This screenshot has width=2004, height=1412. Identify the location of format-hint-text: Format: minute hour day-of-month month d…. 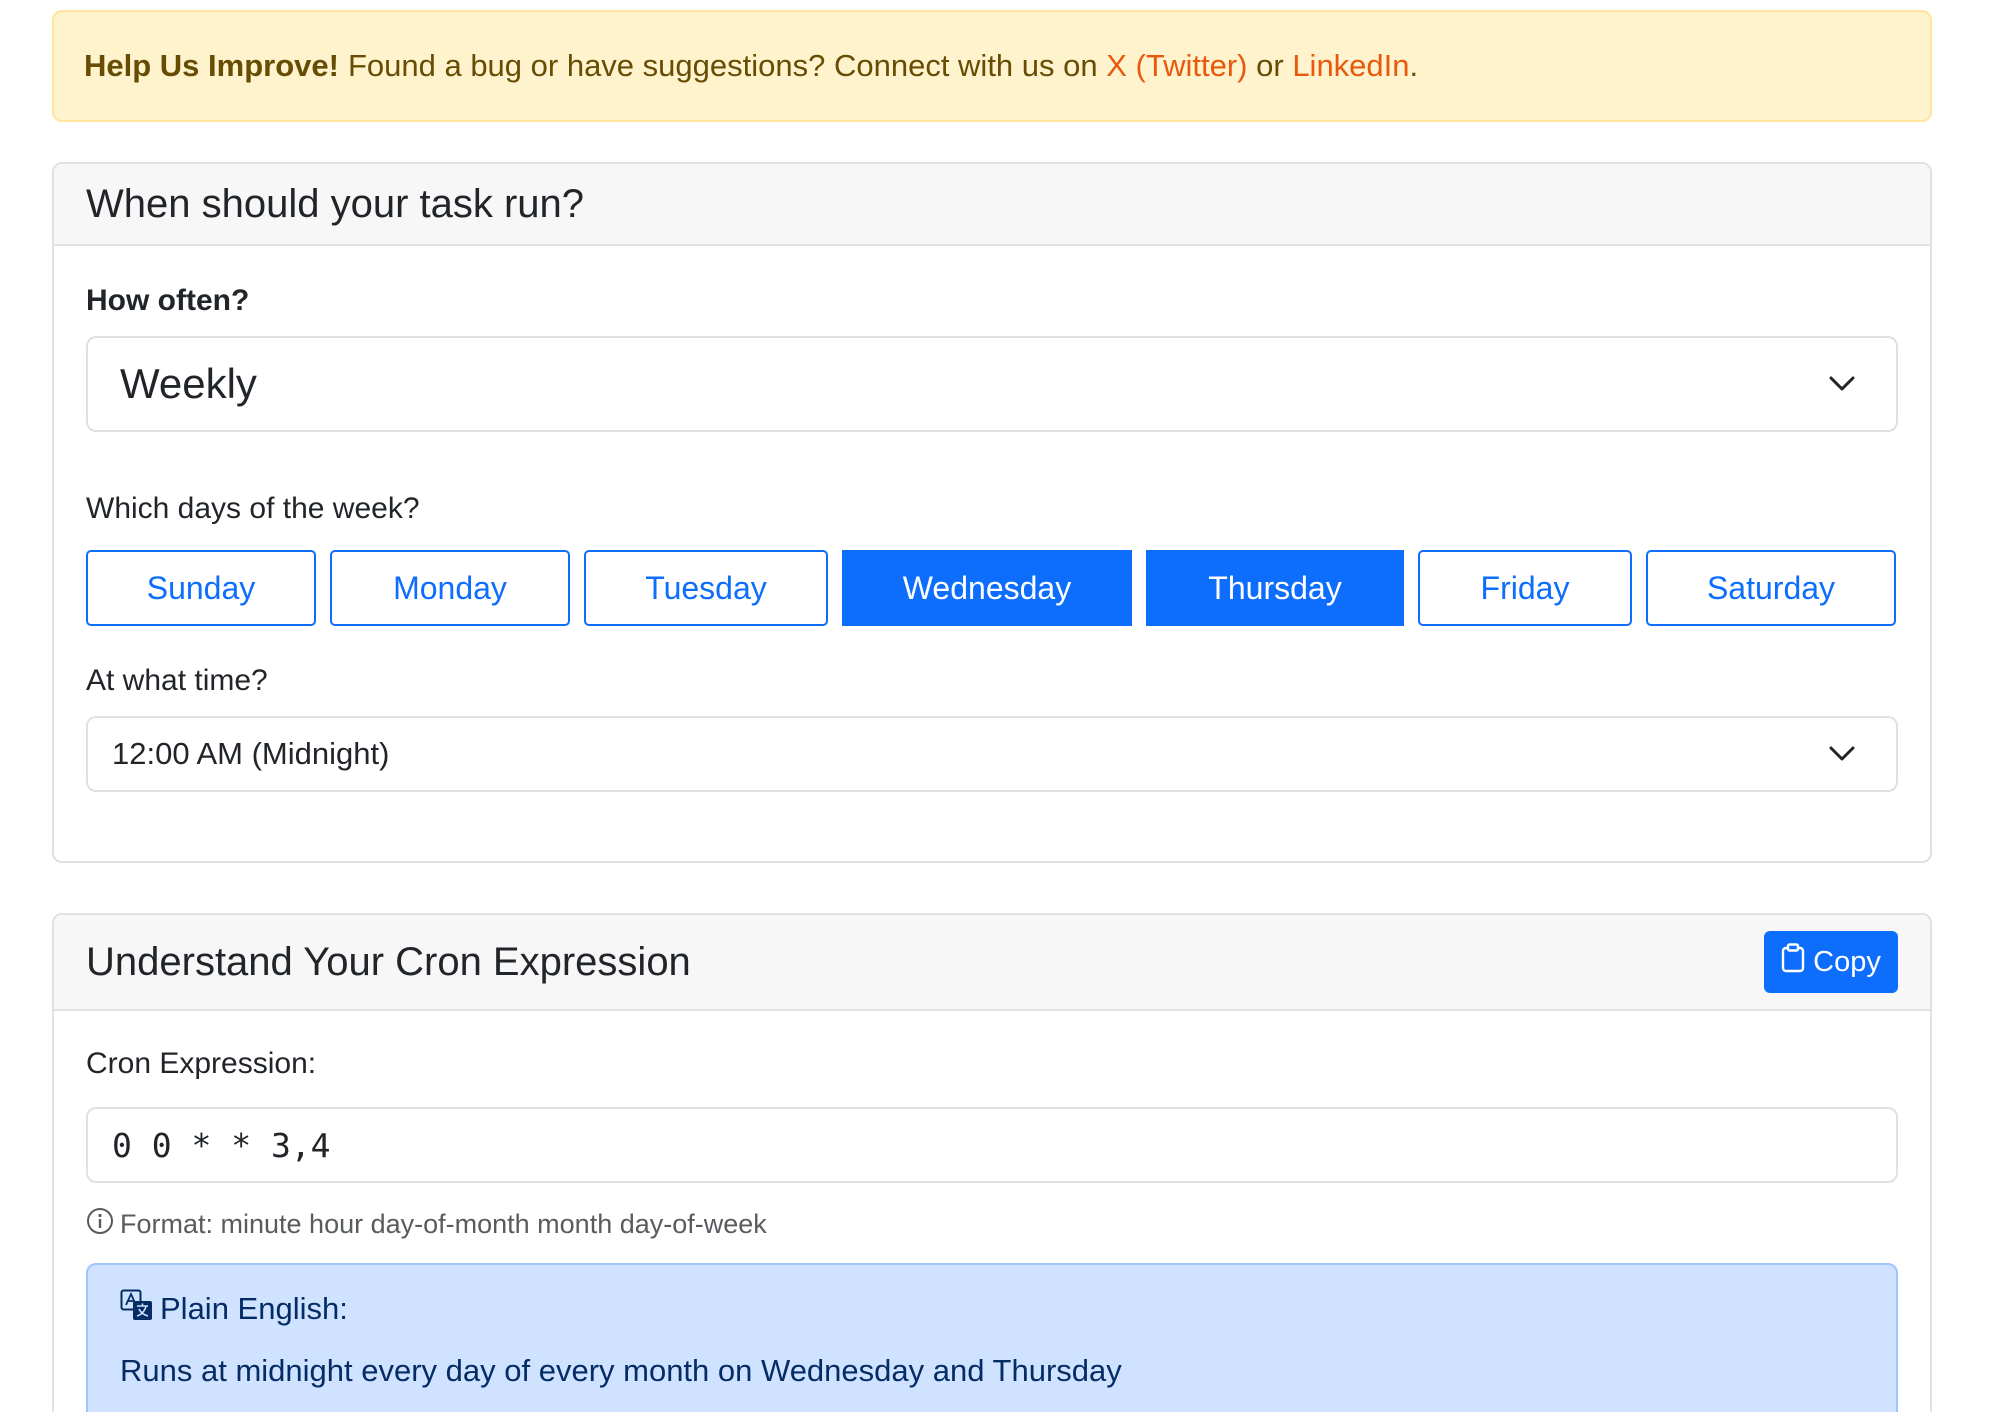
(443, 1224).